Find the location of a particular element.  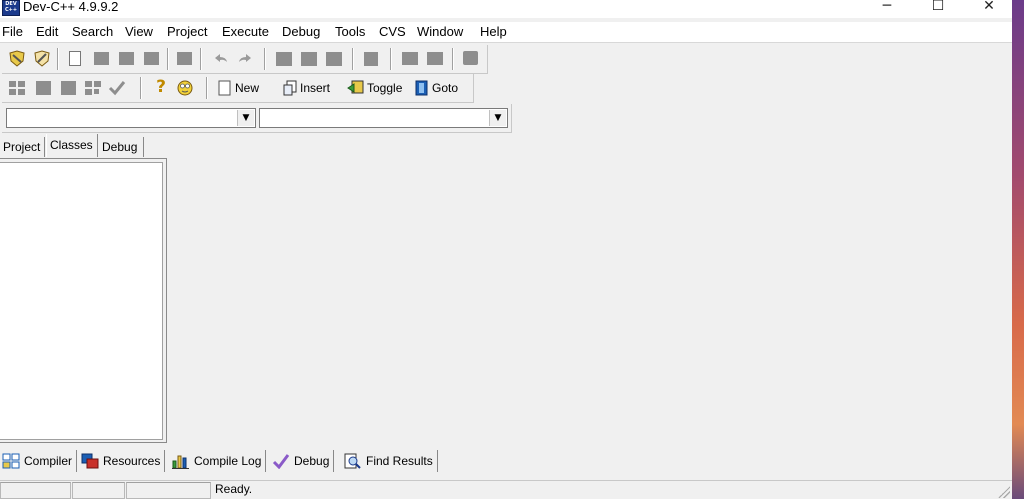

tab-compiler: Compiler is located at coordinates (40, 461).